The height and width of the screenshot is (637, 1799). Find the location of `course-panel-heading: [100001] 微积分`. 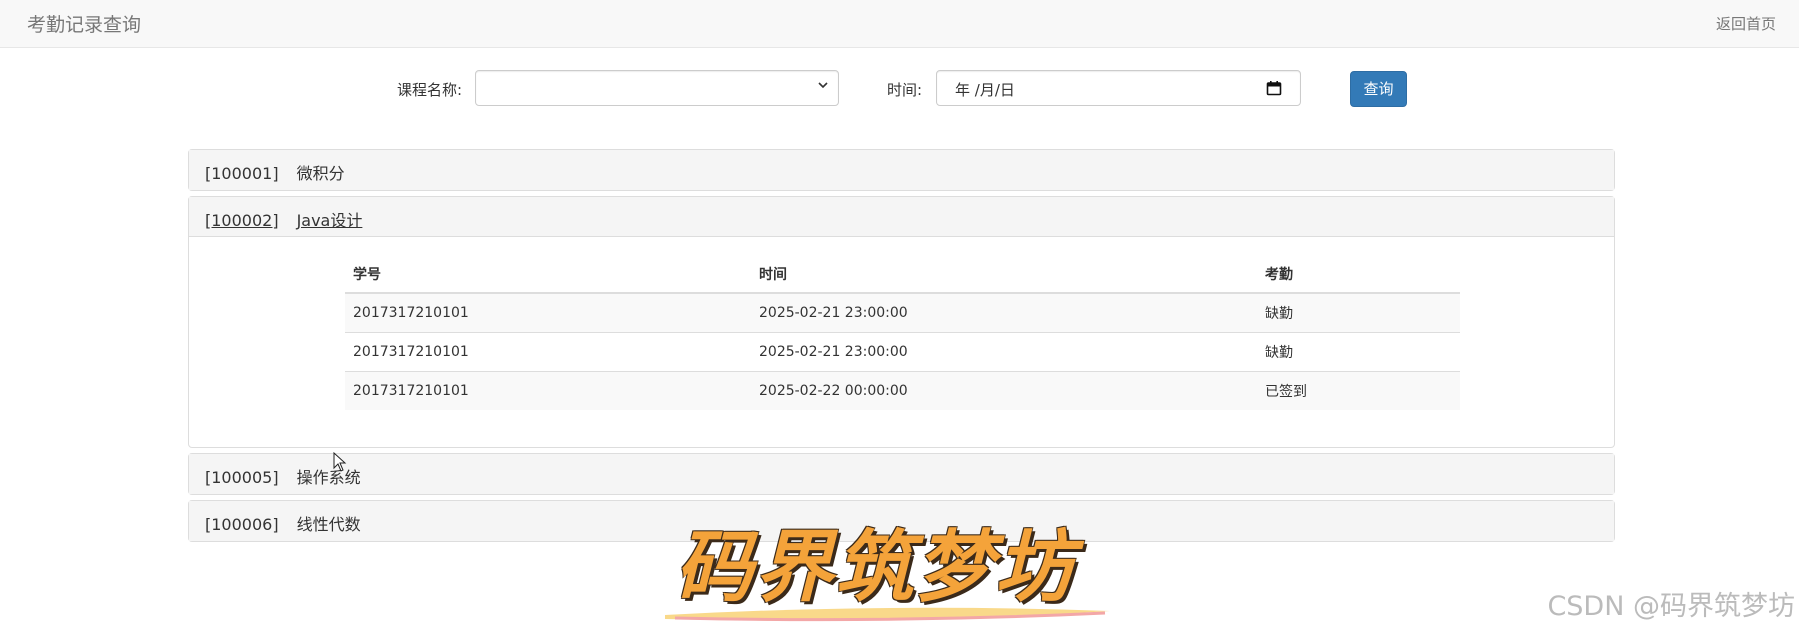

course-panel-heading: [100001] 微积分 is located at coordinates (901, 170).